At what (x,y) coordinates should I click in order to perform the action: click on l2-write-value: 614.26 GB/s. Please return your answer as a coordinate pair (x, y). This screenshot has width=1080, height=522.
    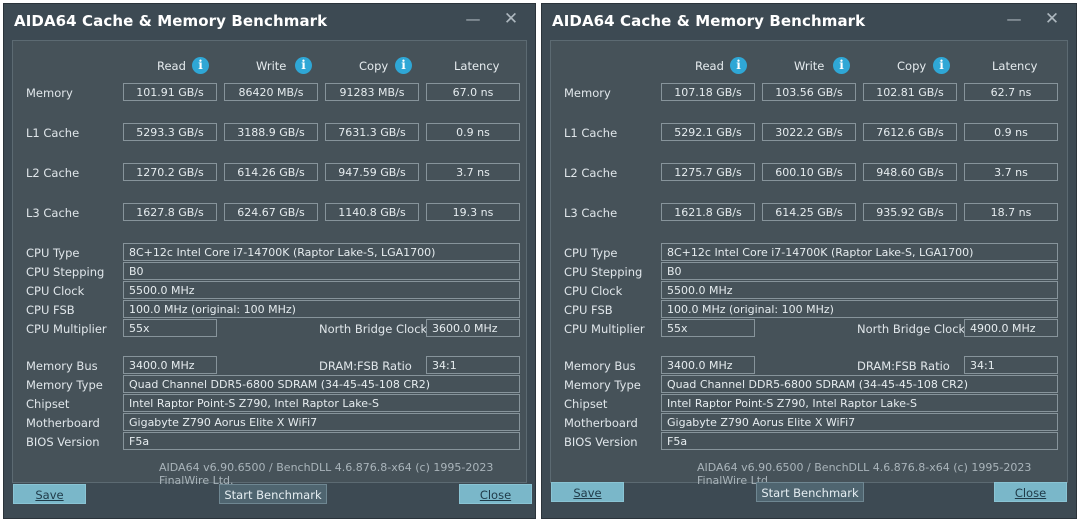
    Looking at the image, I should click on (271, 172).